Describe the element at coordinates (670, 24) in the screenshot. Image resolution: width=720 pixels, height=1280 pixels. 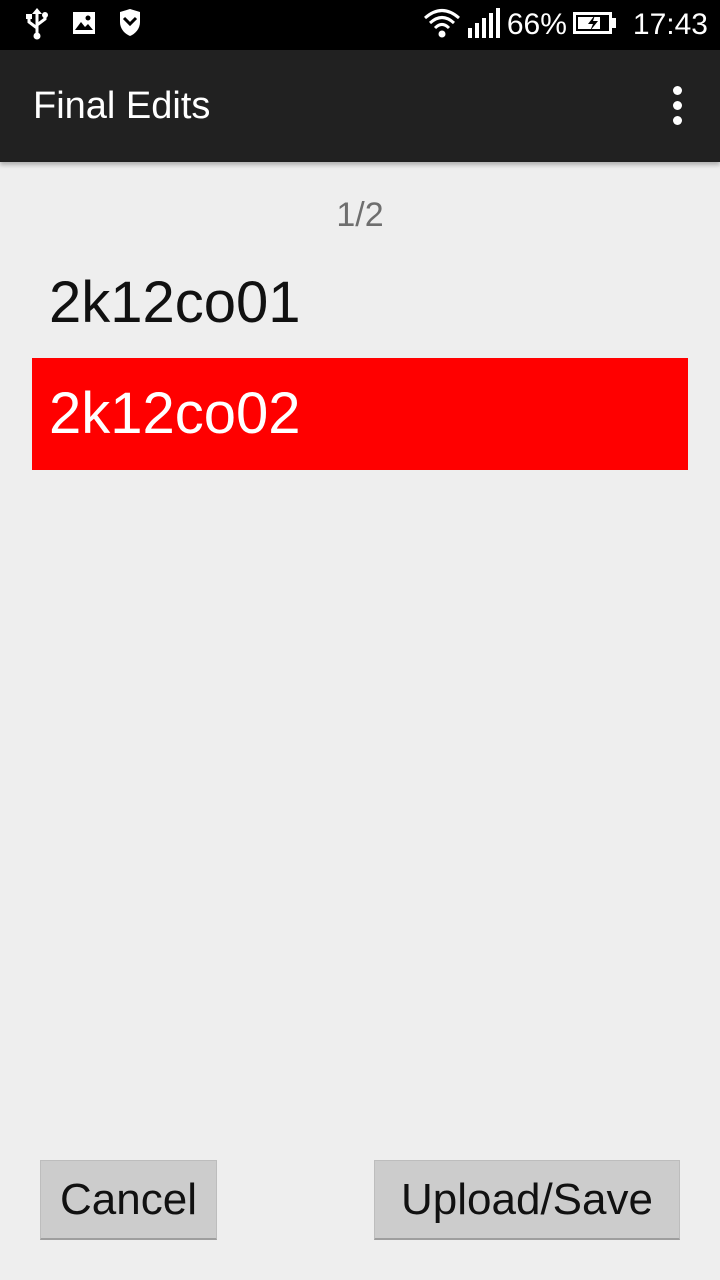
I see `clock: 17:43` at that location.